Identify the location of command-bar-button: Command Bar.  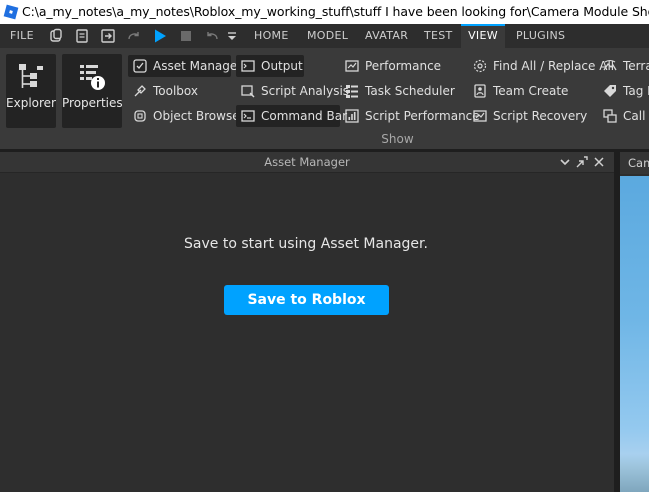
(291, 116).